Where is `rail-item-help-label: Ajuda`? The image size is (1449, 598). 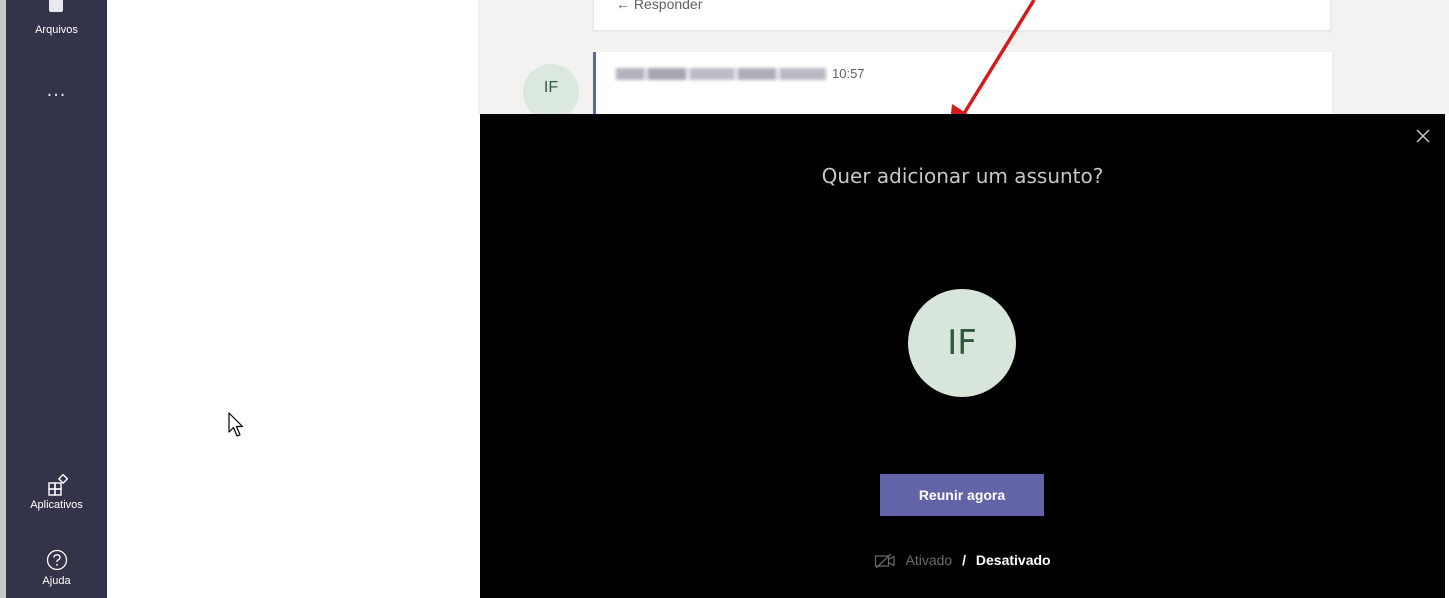 rail-item-help-label: Ajuda is located at coordinates (56, 581).